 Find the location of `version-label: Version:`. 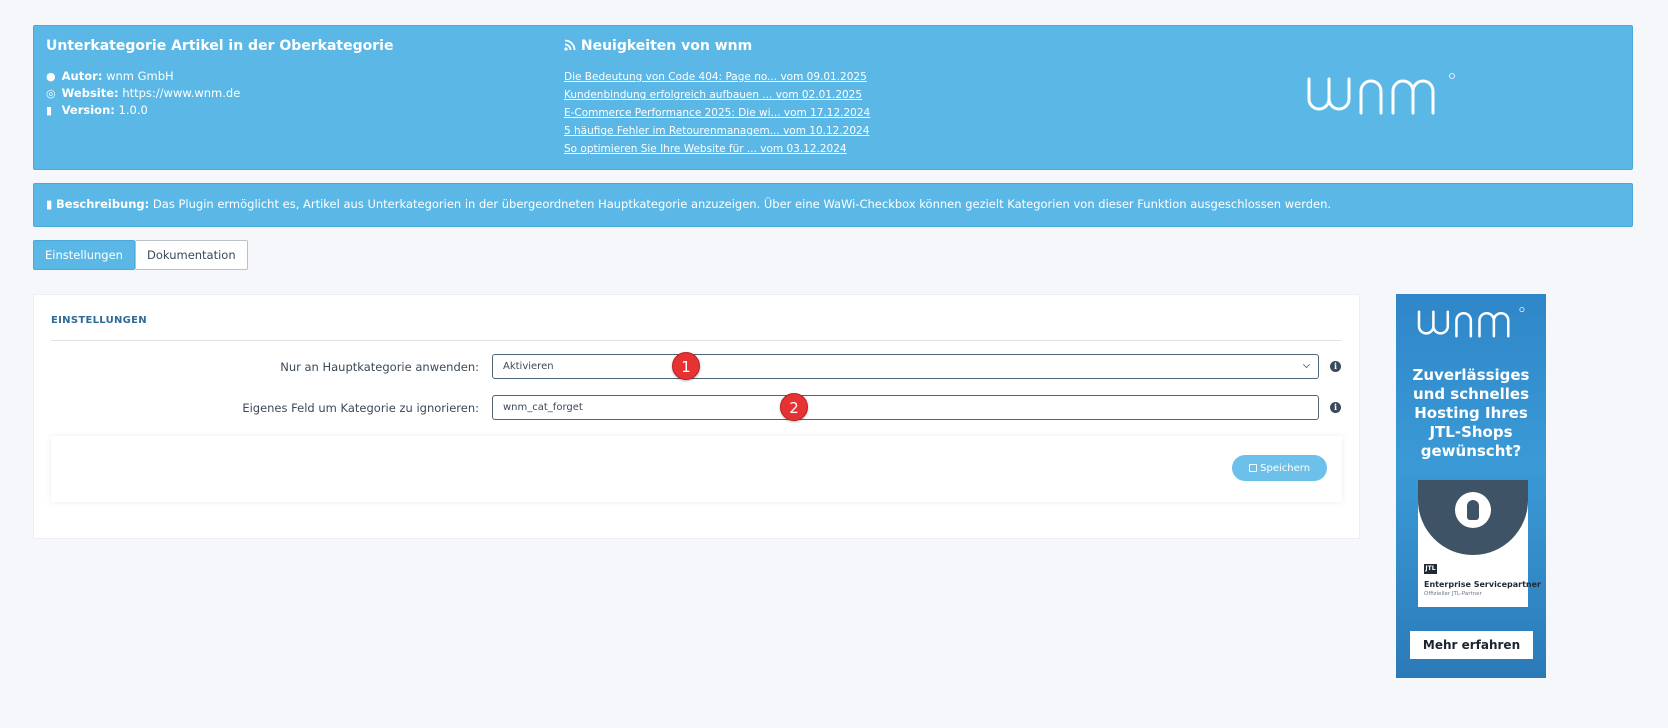

version-label: Version: is located at coordinates (88, 110).